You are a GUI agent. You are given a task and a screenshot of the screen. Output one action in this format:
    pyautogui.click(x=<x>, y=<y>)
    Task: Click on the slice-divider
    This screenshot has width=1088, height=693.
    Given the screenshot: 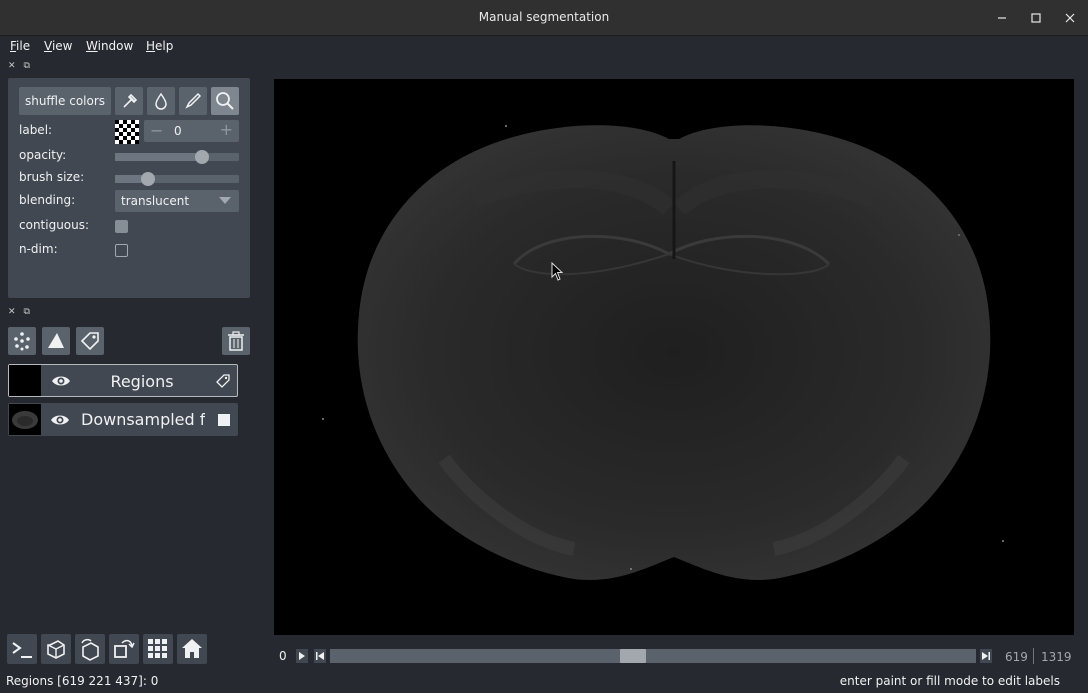 What is the action you would take?
    pyautogui.click(x=1033, y=656)
    